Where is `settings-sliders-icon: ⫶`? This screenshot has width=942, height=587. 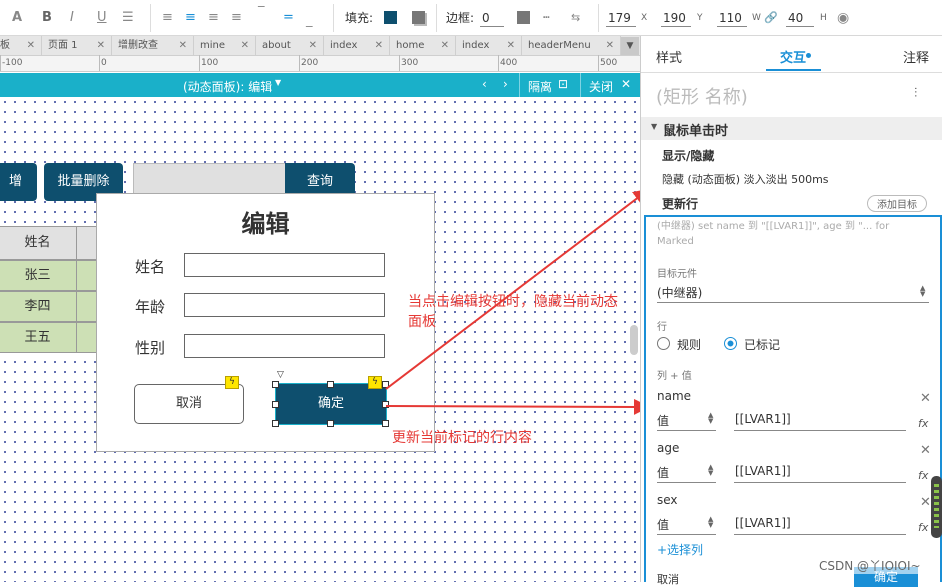
settings-sliders-icon: ⫶ is located at coordinates (915, 93).